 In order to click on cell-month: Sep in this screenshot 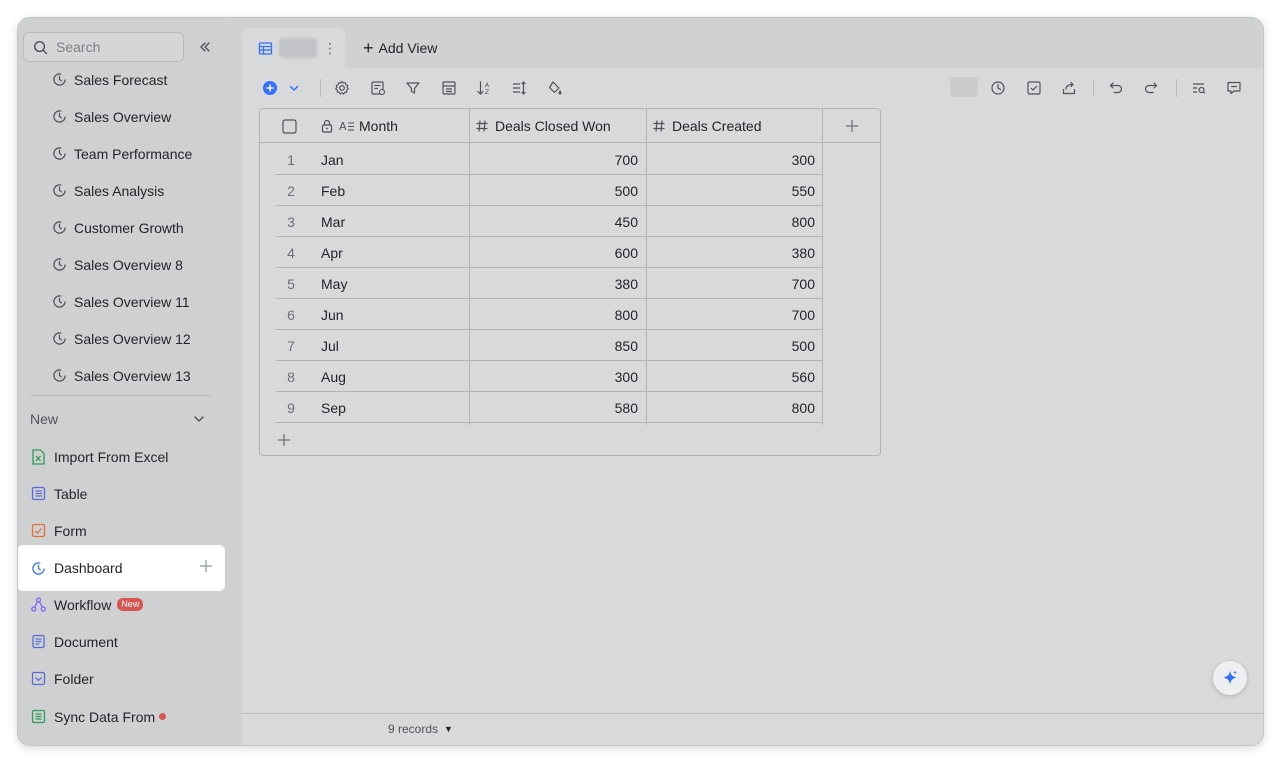, I will do `click(333, 407)`.